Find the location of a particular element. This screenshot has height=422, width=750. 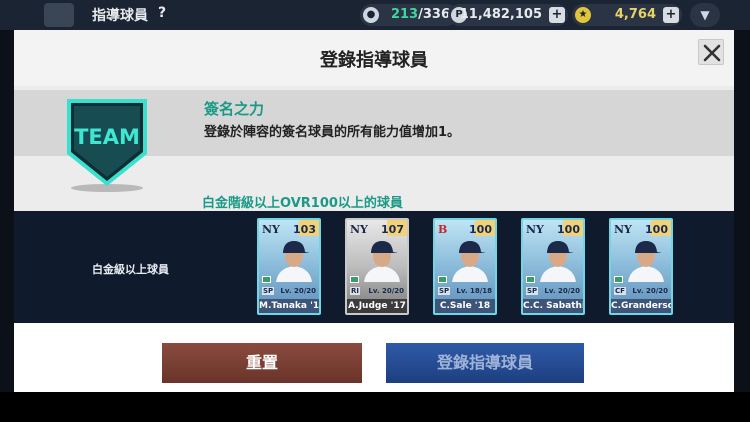

player-card: NY 107 RI Lv. 20/20 A.Judge '17 is located at coordinates (377, 266).